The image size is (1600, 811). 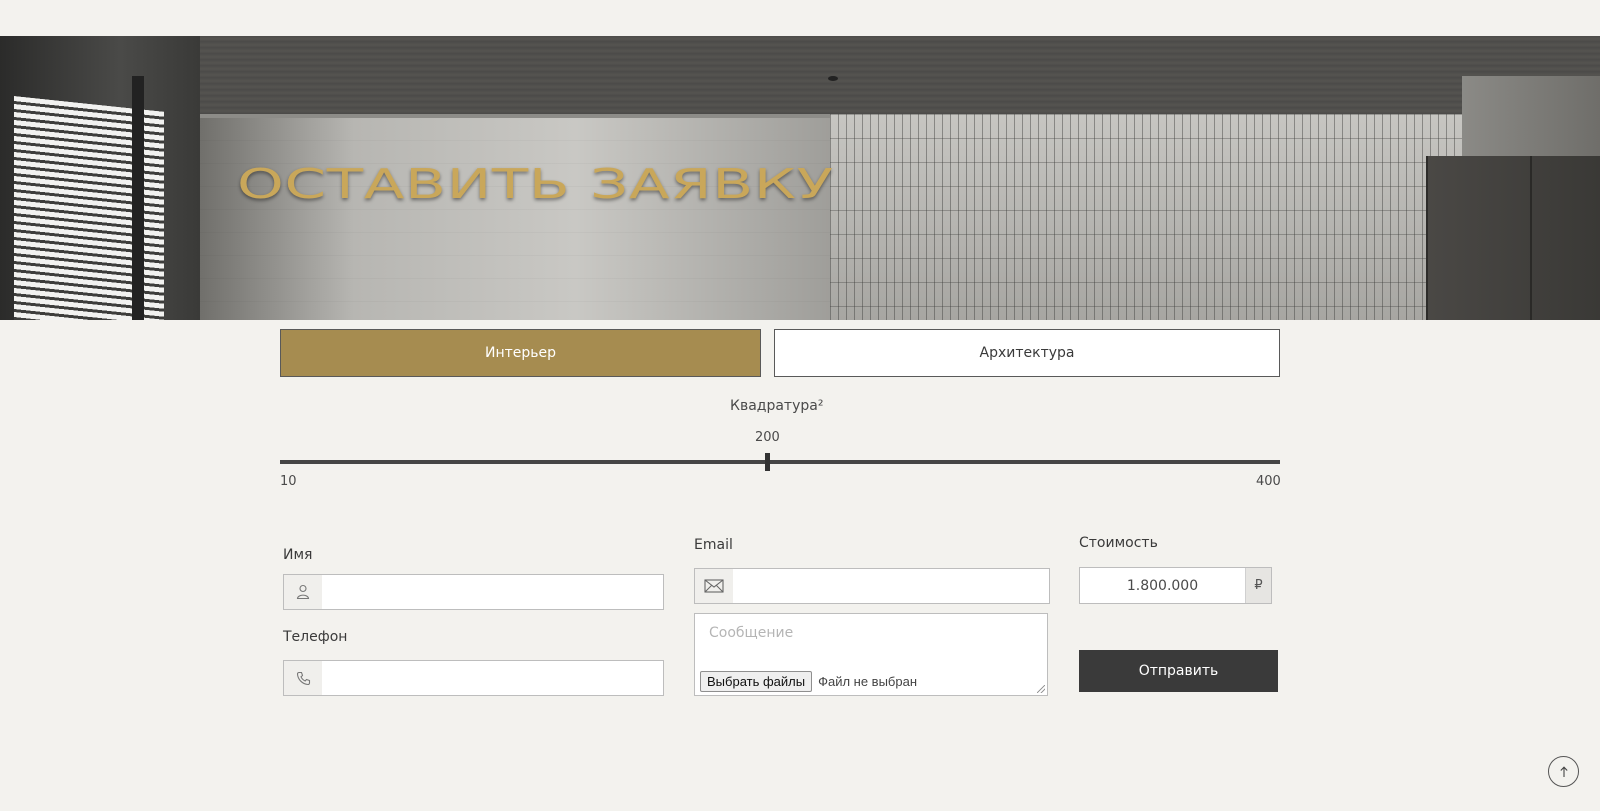 I want to click on choose-files-button: Выбрать файлы, so click(x=756, y=681).